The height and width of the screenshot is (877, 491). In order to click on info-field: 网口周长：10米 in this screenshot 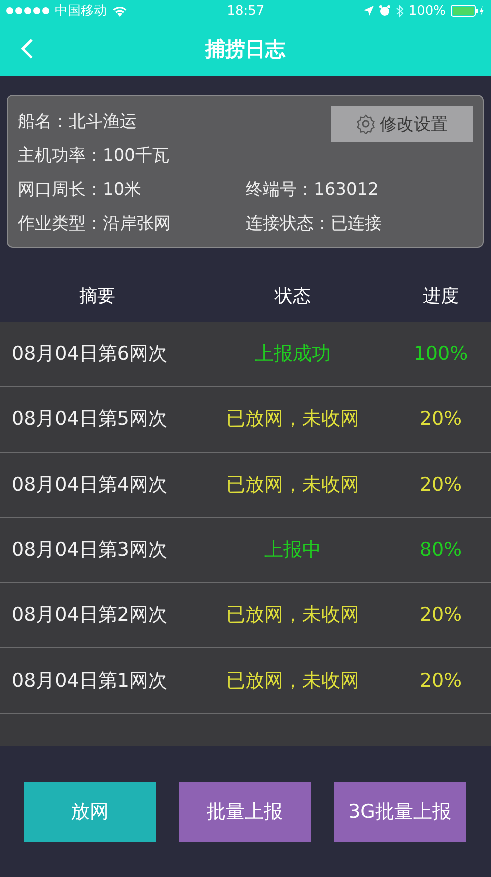, I will do `click(132, 189)`.